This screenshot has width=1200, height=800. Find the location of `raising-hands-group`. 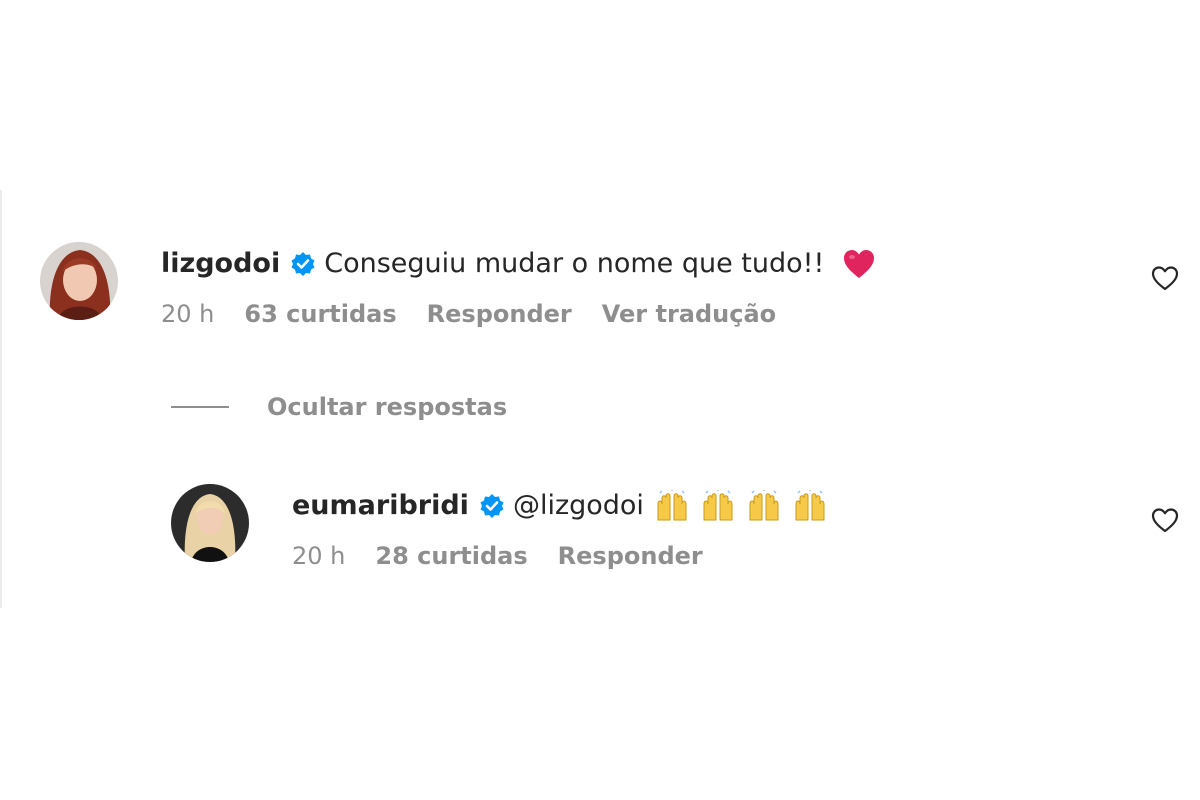

raising-hands-group is located at coordinates (741, 506).